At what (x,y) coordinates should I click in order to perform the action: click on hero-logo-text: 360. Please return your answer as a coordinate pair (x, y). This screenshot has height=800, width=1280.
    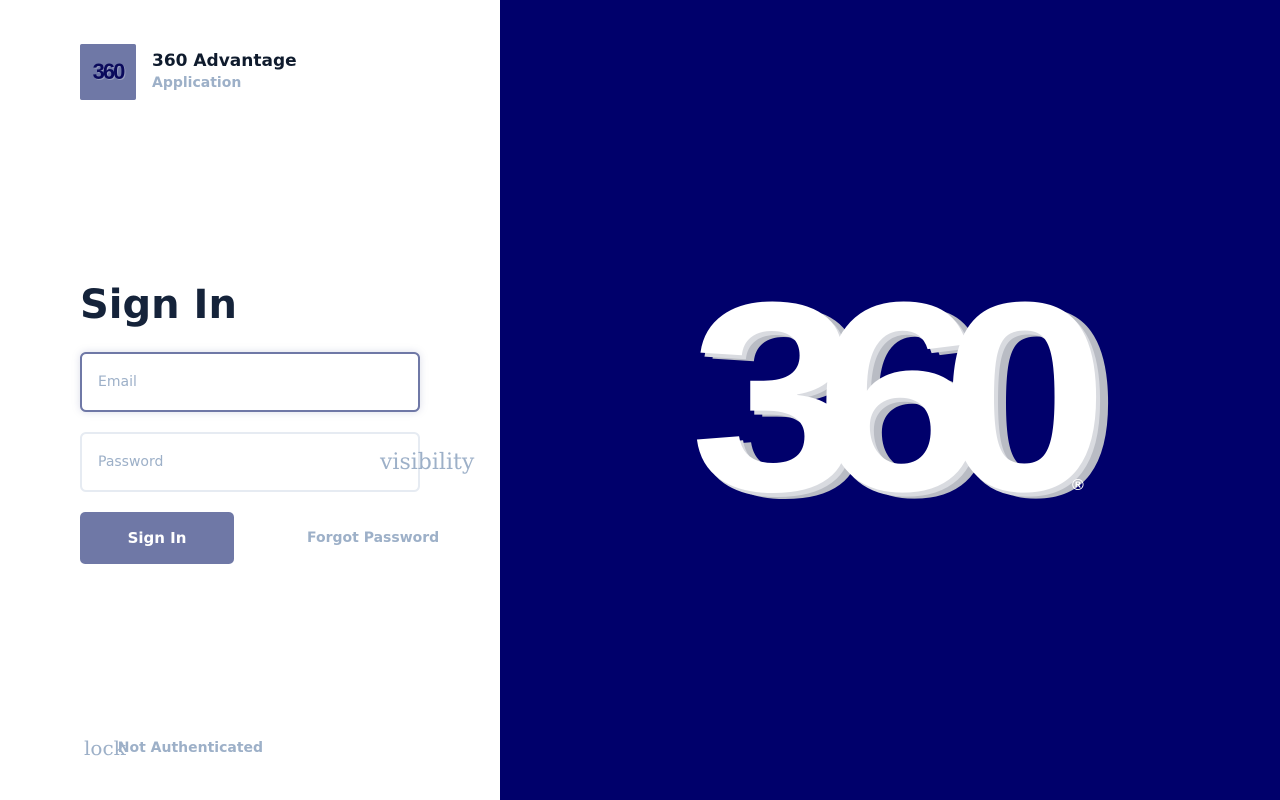
    Looking at the image, I should click on (893, 397).